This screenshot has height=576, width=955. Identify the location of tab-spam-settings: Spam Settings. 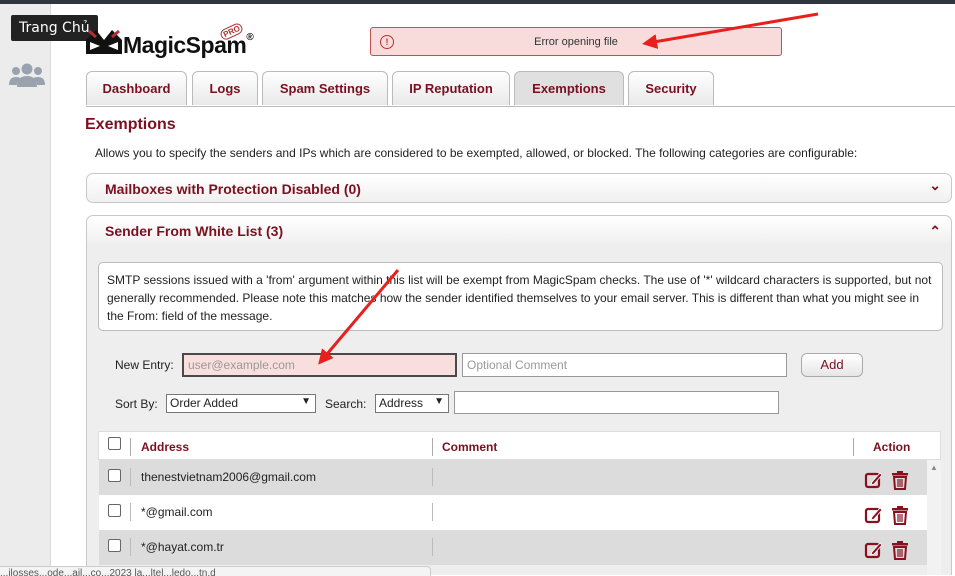
(325, 88).